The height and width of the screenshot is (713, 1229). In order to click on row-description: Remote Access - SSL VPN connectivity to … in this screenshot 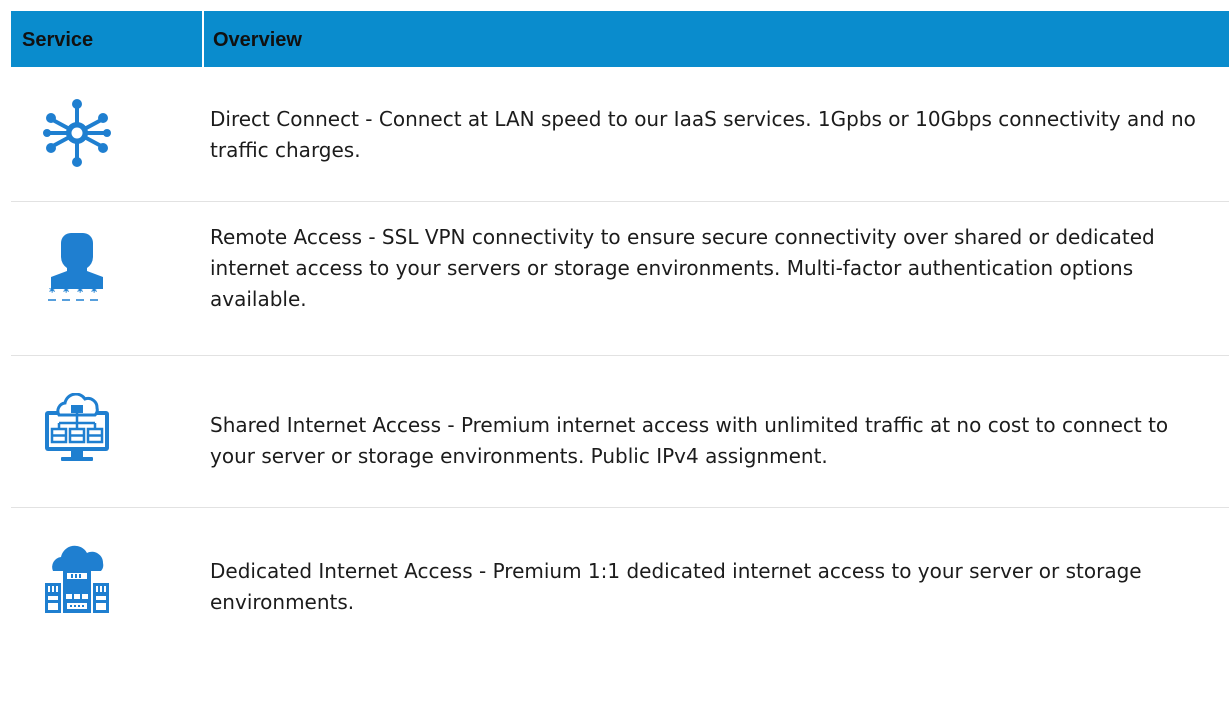, I will do `click(682, 268)`.